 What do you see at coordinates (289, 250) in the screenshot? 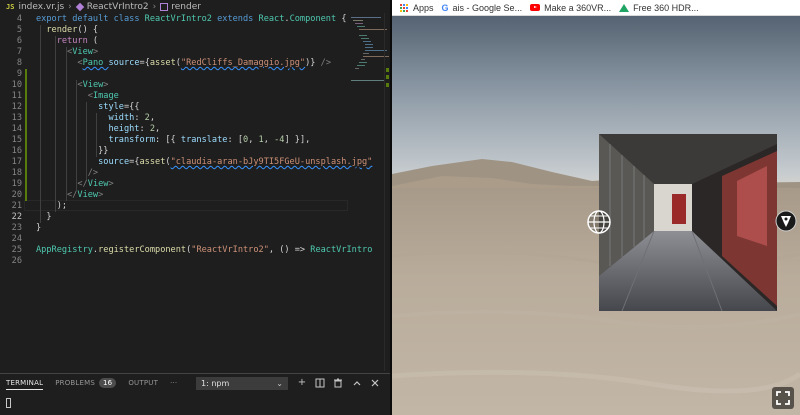
I see `code-token: , () =>` at bounding box center [289, 250].